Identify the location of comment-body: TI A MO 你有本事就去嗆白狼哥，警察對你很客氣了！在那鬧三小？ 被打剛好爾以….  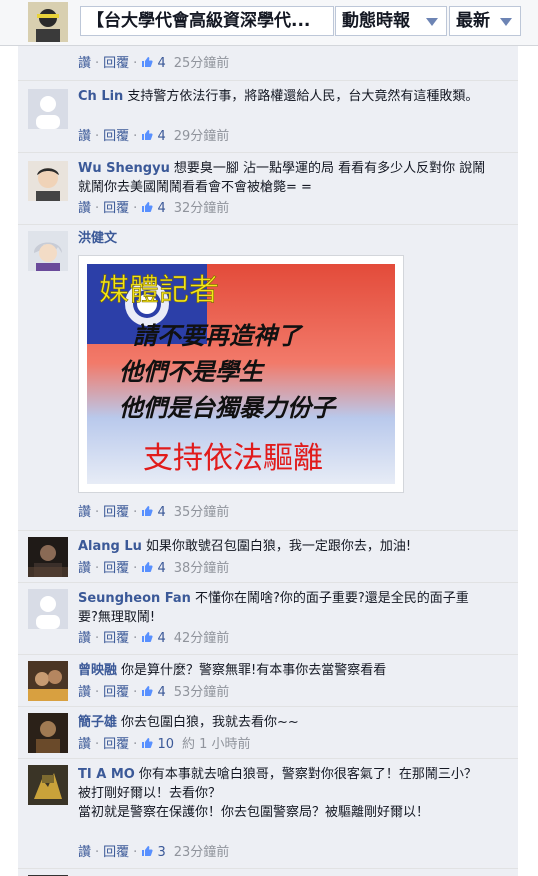
(283, 793).